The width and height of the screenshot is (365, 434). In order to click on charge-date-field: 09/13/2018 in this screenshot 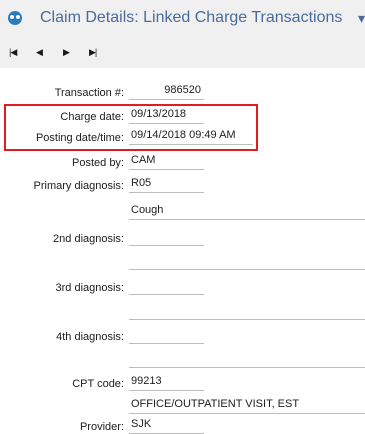, I will do `click(166, 115)`.